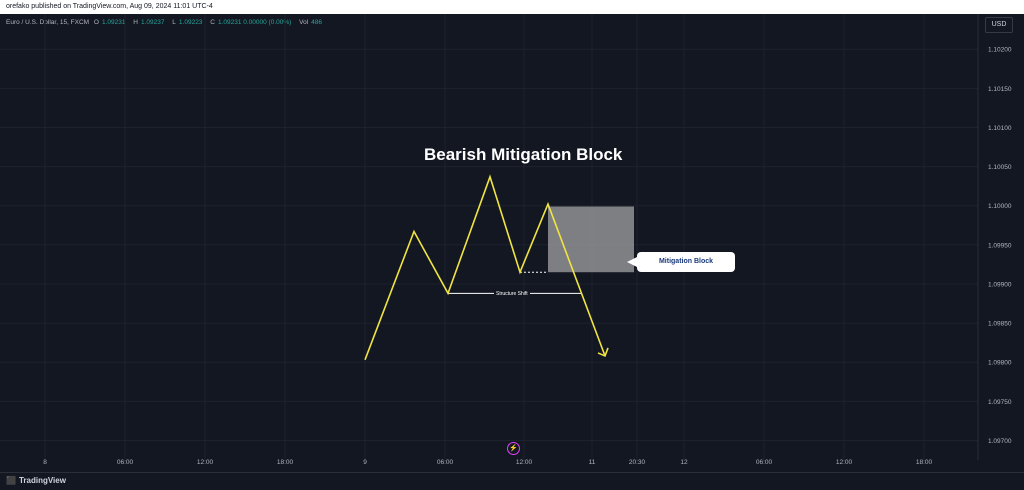 The height and width of the screenshot is (490, 1024). Describe the element at coordinates (1000, 363) in the screenshot. I see `price-tick-label: 1.09800` at that location.